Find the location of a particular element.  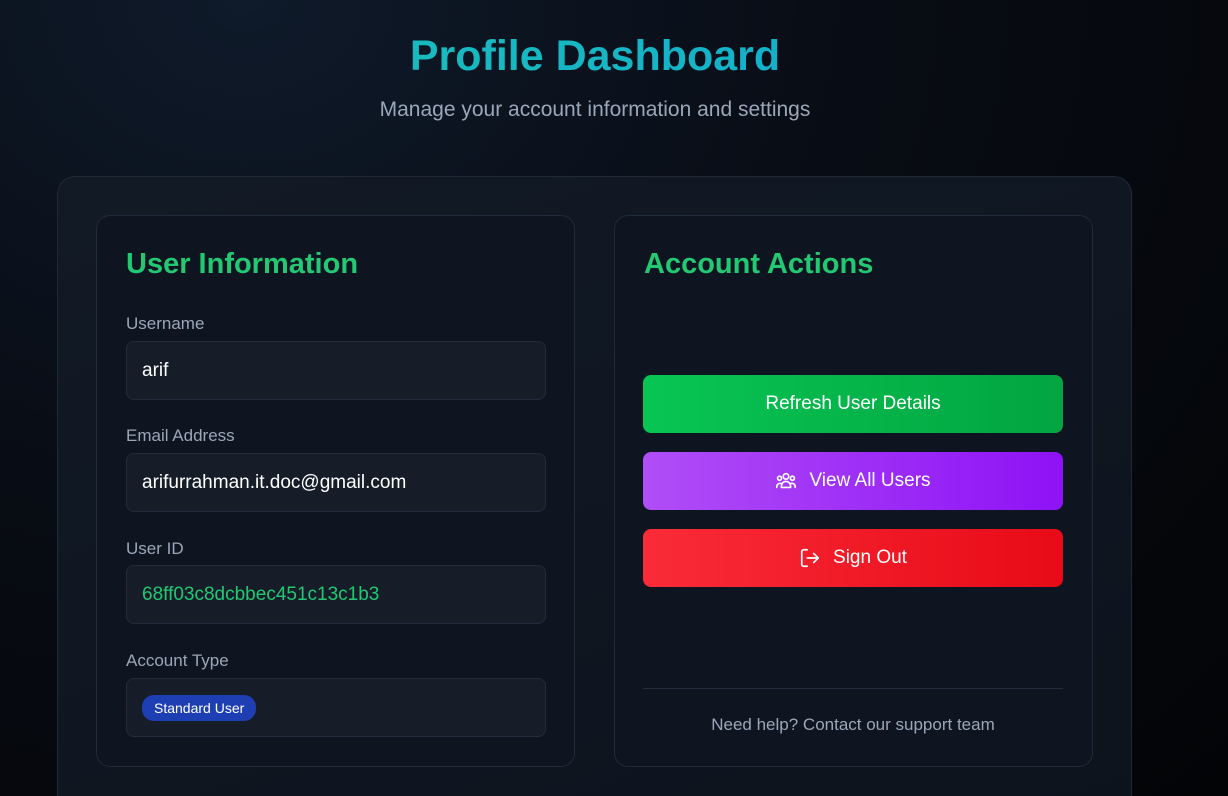

sign-out-label: Sign Out is located at coordinates (870, 557).